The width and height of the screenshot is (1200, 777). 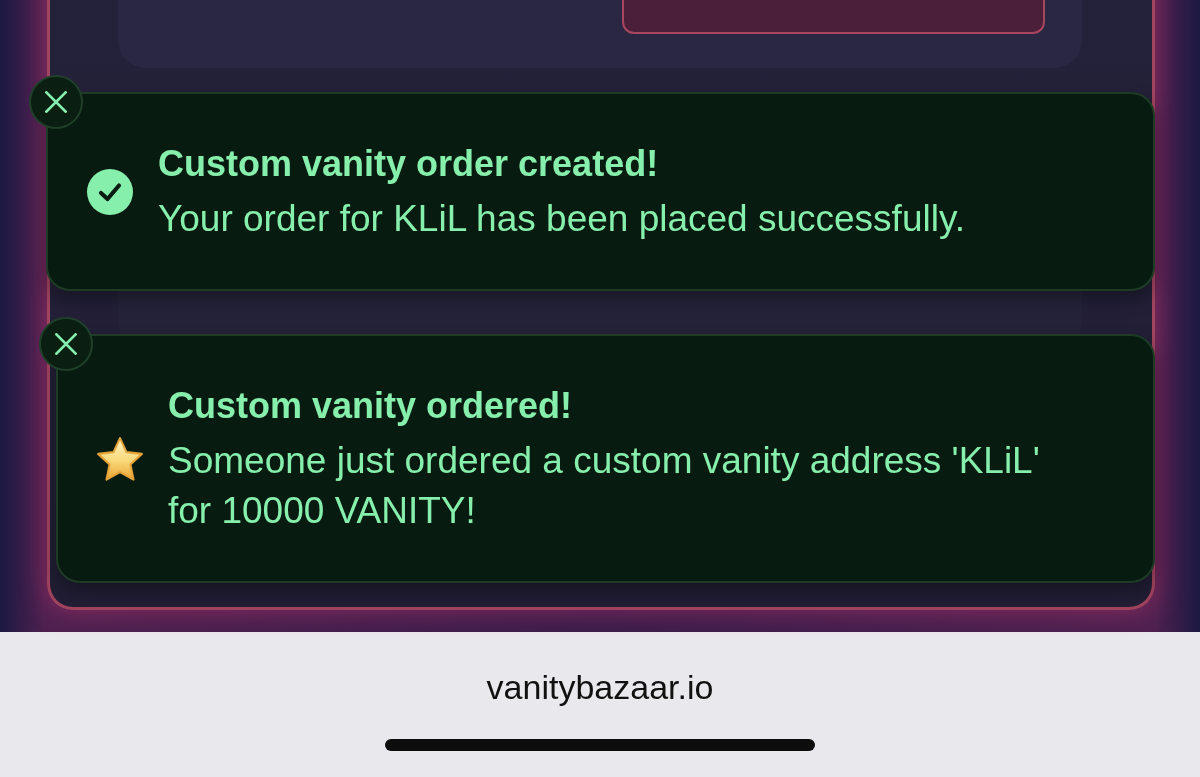 What do you see at coordinates (120, 458) in the screenshot?
I see `star-icon` at bounding box center [120, 458].